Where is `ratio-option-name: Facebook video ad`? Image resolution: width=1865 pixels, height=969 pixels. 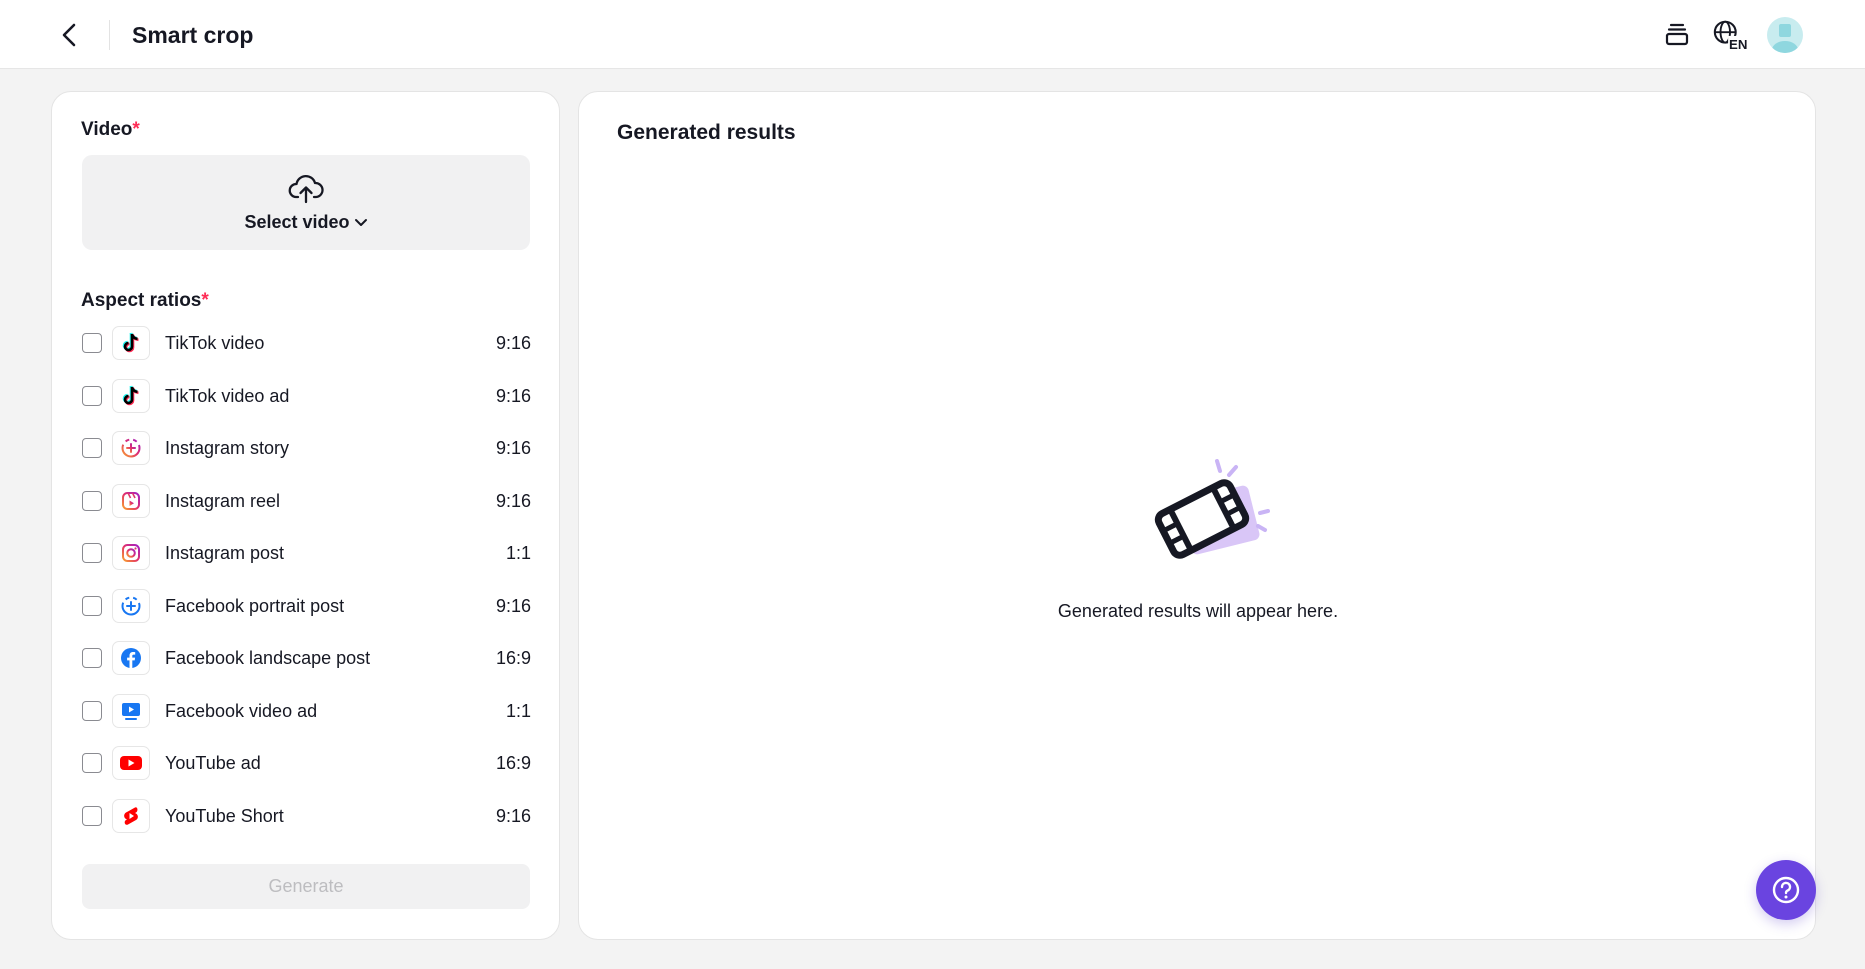 ratio-option-name: Facebook video ad is located at coordinates (241, 710).